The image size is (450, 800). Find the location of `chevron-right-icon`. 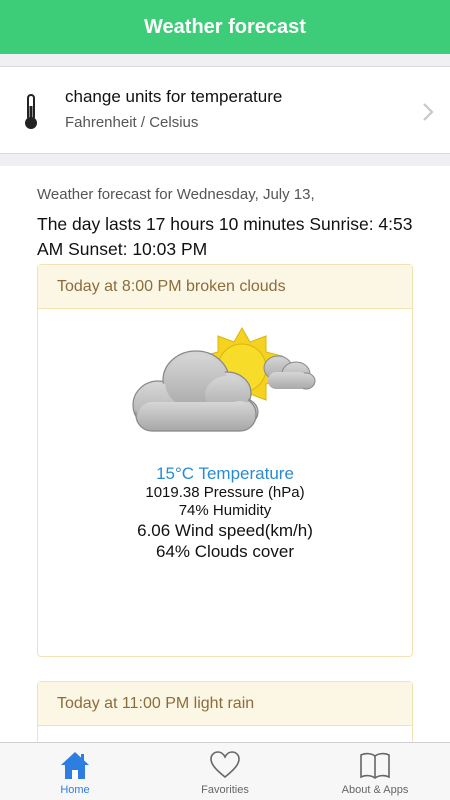

chevron-right-icon is located at coordinates (428, 112).